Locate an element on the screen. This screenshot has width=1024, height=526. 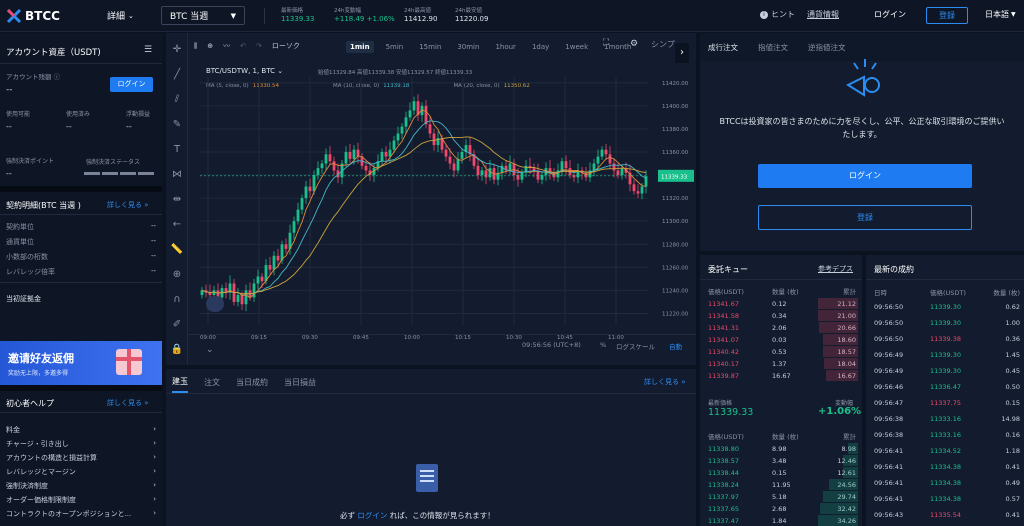
tab-limit-order: 指値注文 is located at coordinates (773, 47).